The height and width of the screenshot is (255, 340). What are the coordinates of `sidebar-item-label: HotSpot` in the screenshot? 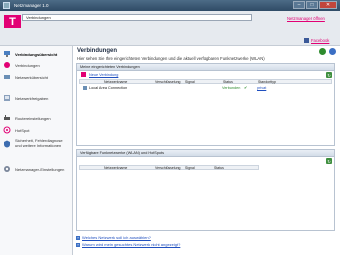 It's located at (22, 130).